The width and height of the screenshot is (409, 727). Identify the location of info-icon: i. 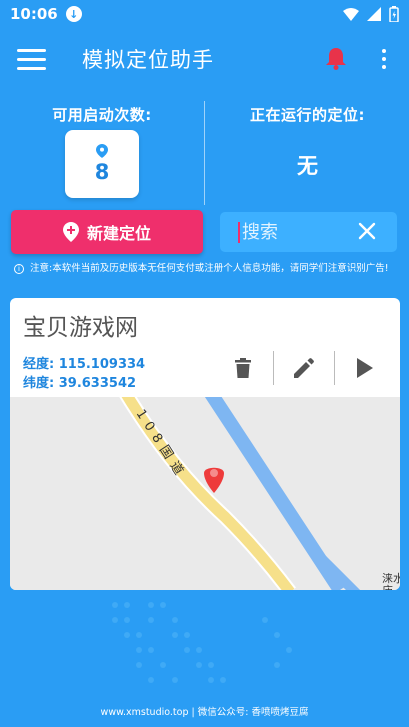
(19, 269).